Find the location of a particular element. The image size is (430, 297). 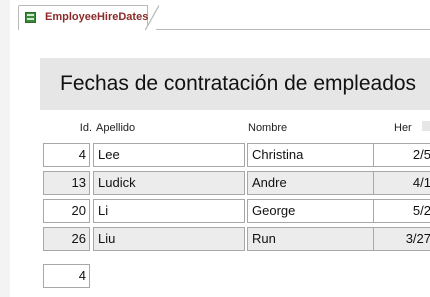

report-icon is located at coordinates (30, 17).